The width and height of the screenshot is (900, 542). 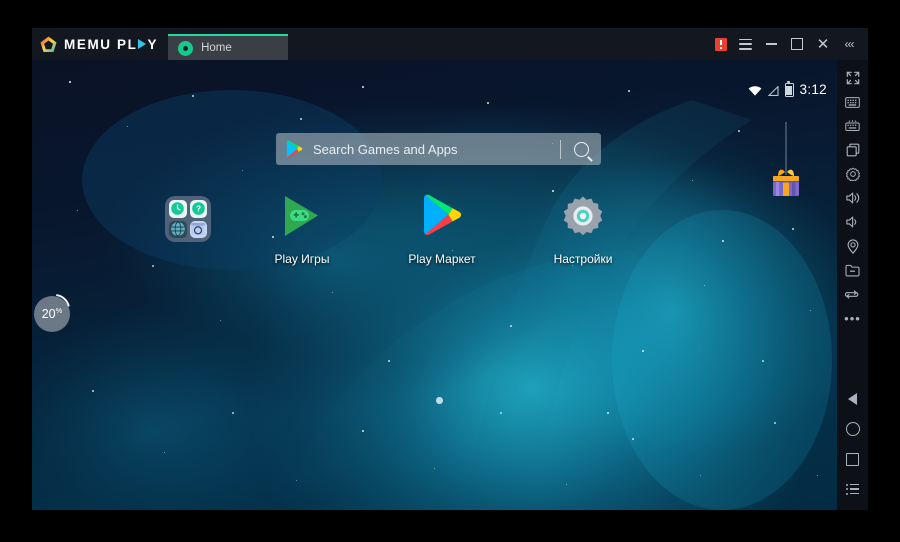 What do you see at coordinates (198, 229) in the screenshot?
I see `camera-app-icon` at bounding box center [198, 229].